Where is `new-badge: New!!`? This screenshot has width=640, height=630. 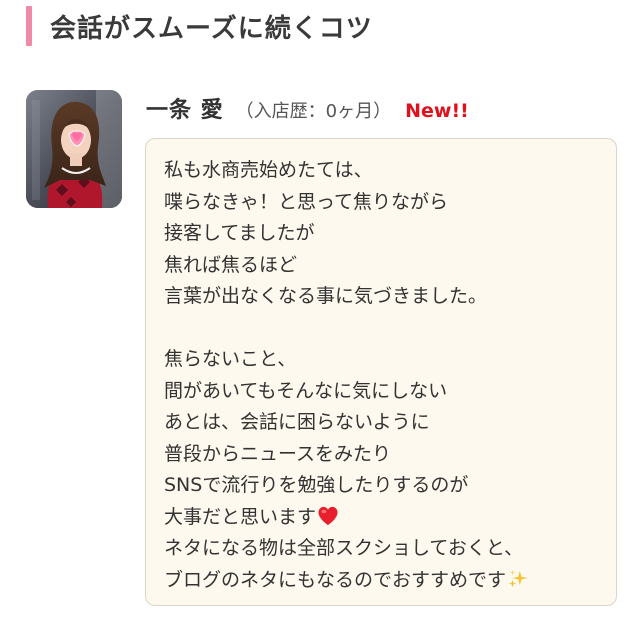
new-badge: New!! is located at coordinates (437, 111).